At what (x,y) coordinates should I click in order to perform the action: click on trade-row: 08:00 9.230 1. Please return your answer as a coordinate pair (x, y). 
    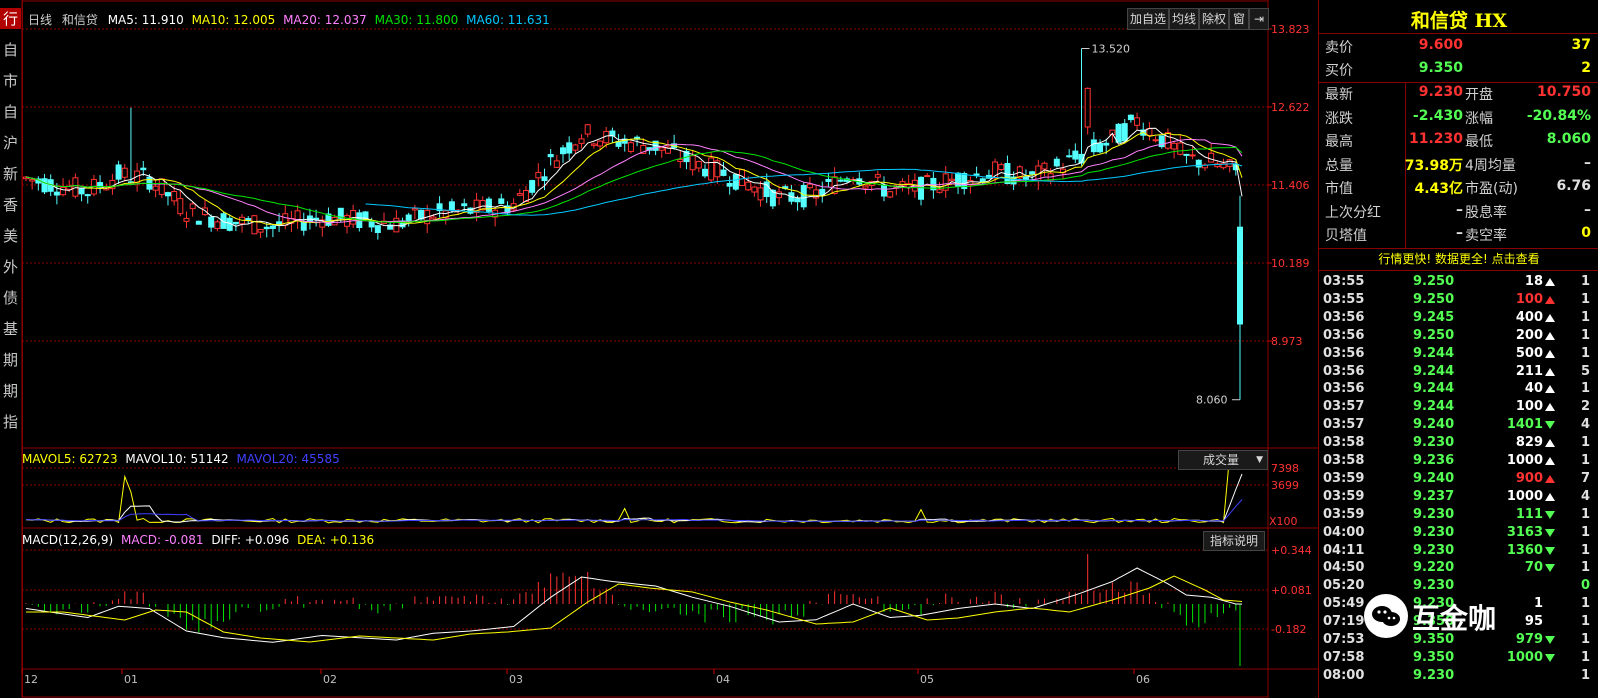
    Looking at the image, I should click on (1460, 677).